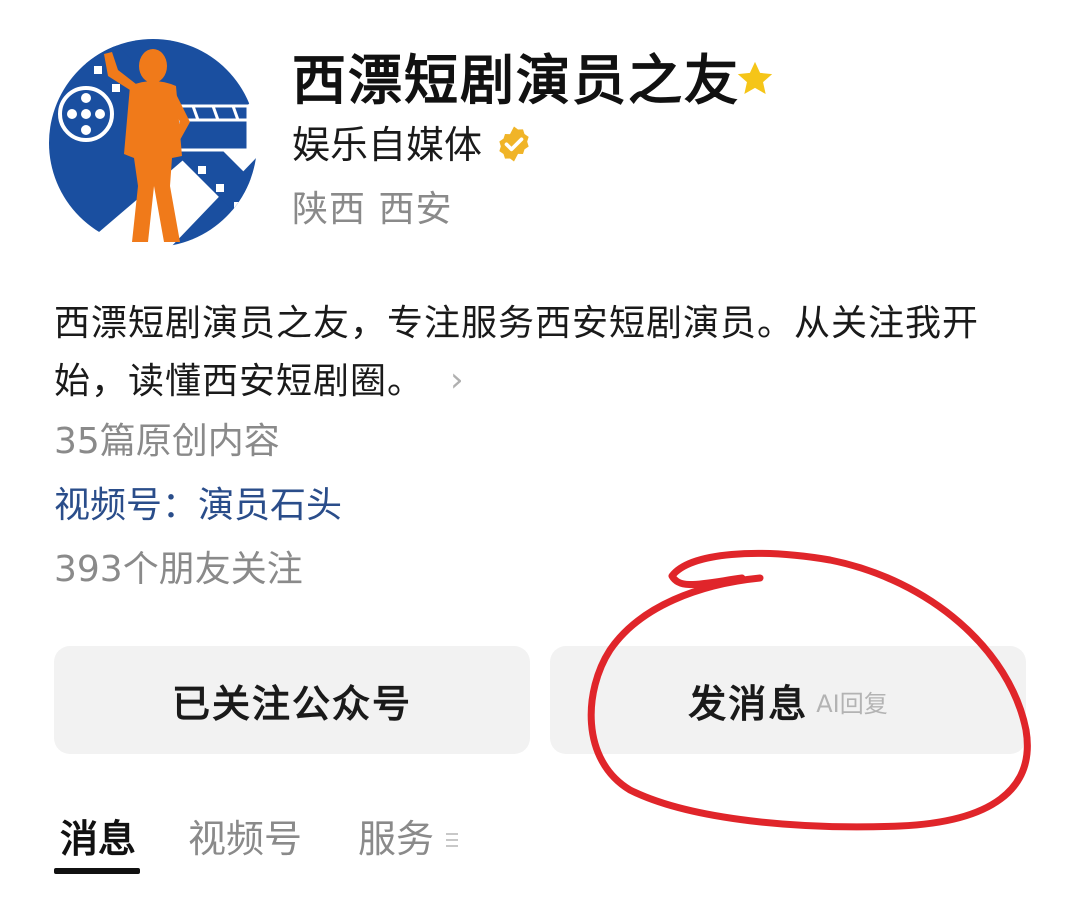 Image resolution: width=1080 pixels, height=912 pixels. What do you see at coordinates (514, 144) in the screenshot?
I see `verified-icon` at bounding box center [514, 144].